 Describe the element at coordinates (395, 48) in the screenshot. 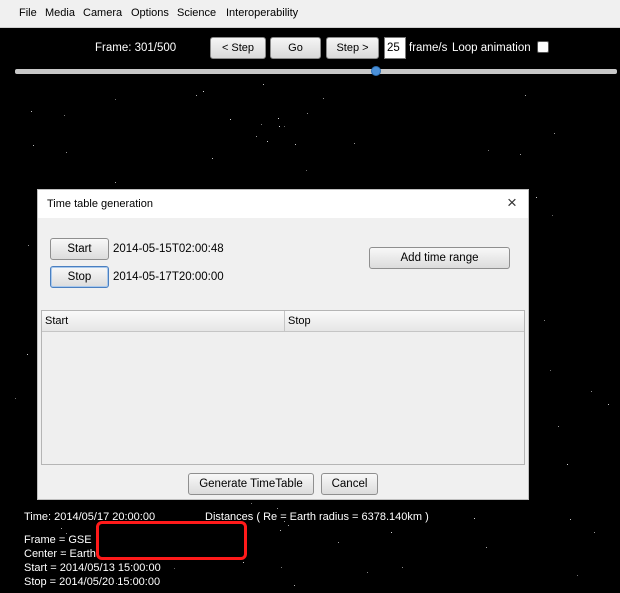

I see `fps-input: 25` at that location.